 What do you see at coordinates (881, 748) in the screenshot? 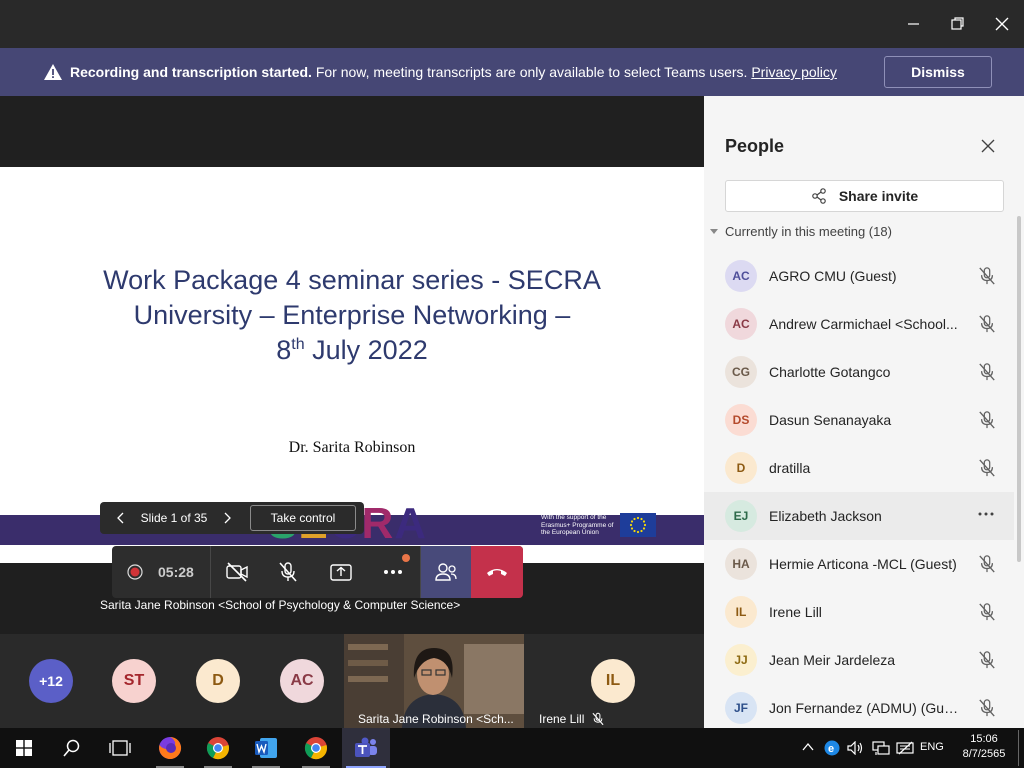
I see `network-icon` at bounding box center [881, 748].